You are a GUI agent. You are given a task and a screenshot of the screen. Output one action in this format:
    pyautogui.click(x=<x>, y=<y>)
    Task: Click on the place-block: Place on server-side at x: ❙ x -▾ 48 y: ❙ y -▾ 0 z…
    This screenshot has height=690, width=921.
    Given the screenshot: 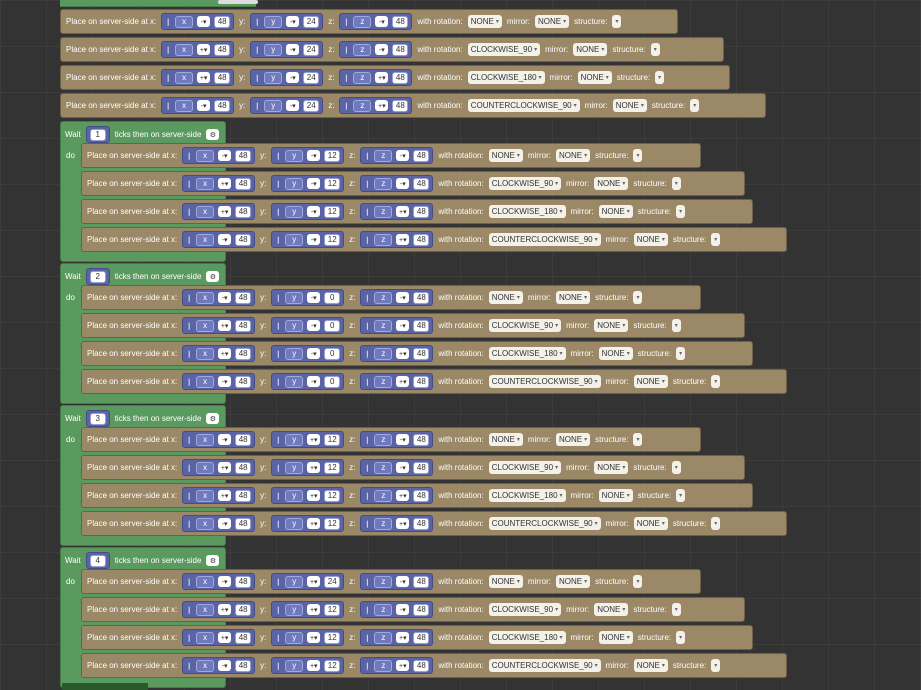 What is the action you would take?
    pyautogui.click(x=434, y=381)
    